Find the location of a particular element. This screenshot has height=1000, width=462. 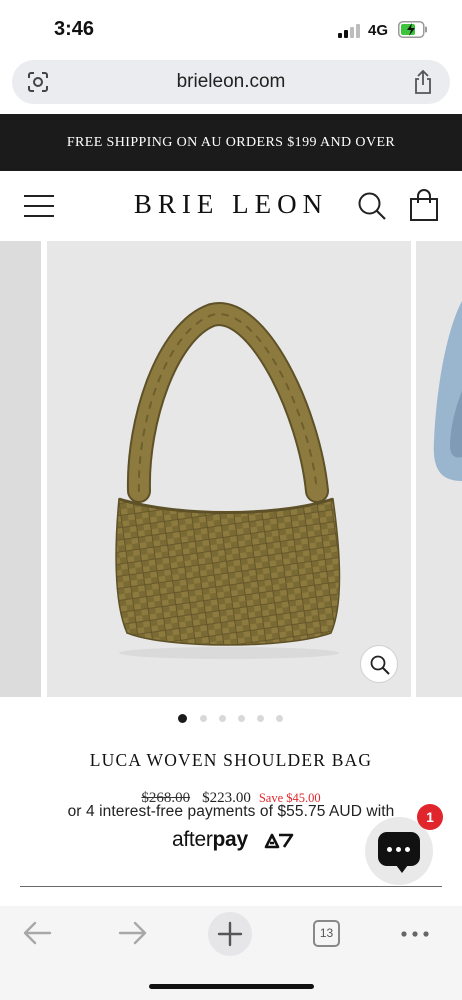

chat-badge: 1 is located at coordinates (430, 817).